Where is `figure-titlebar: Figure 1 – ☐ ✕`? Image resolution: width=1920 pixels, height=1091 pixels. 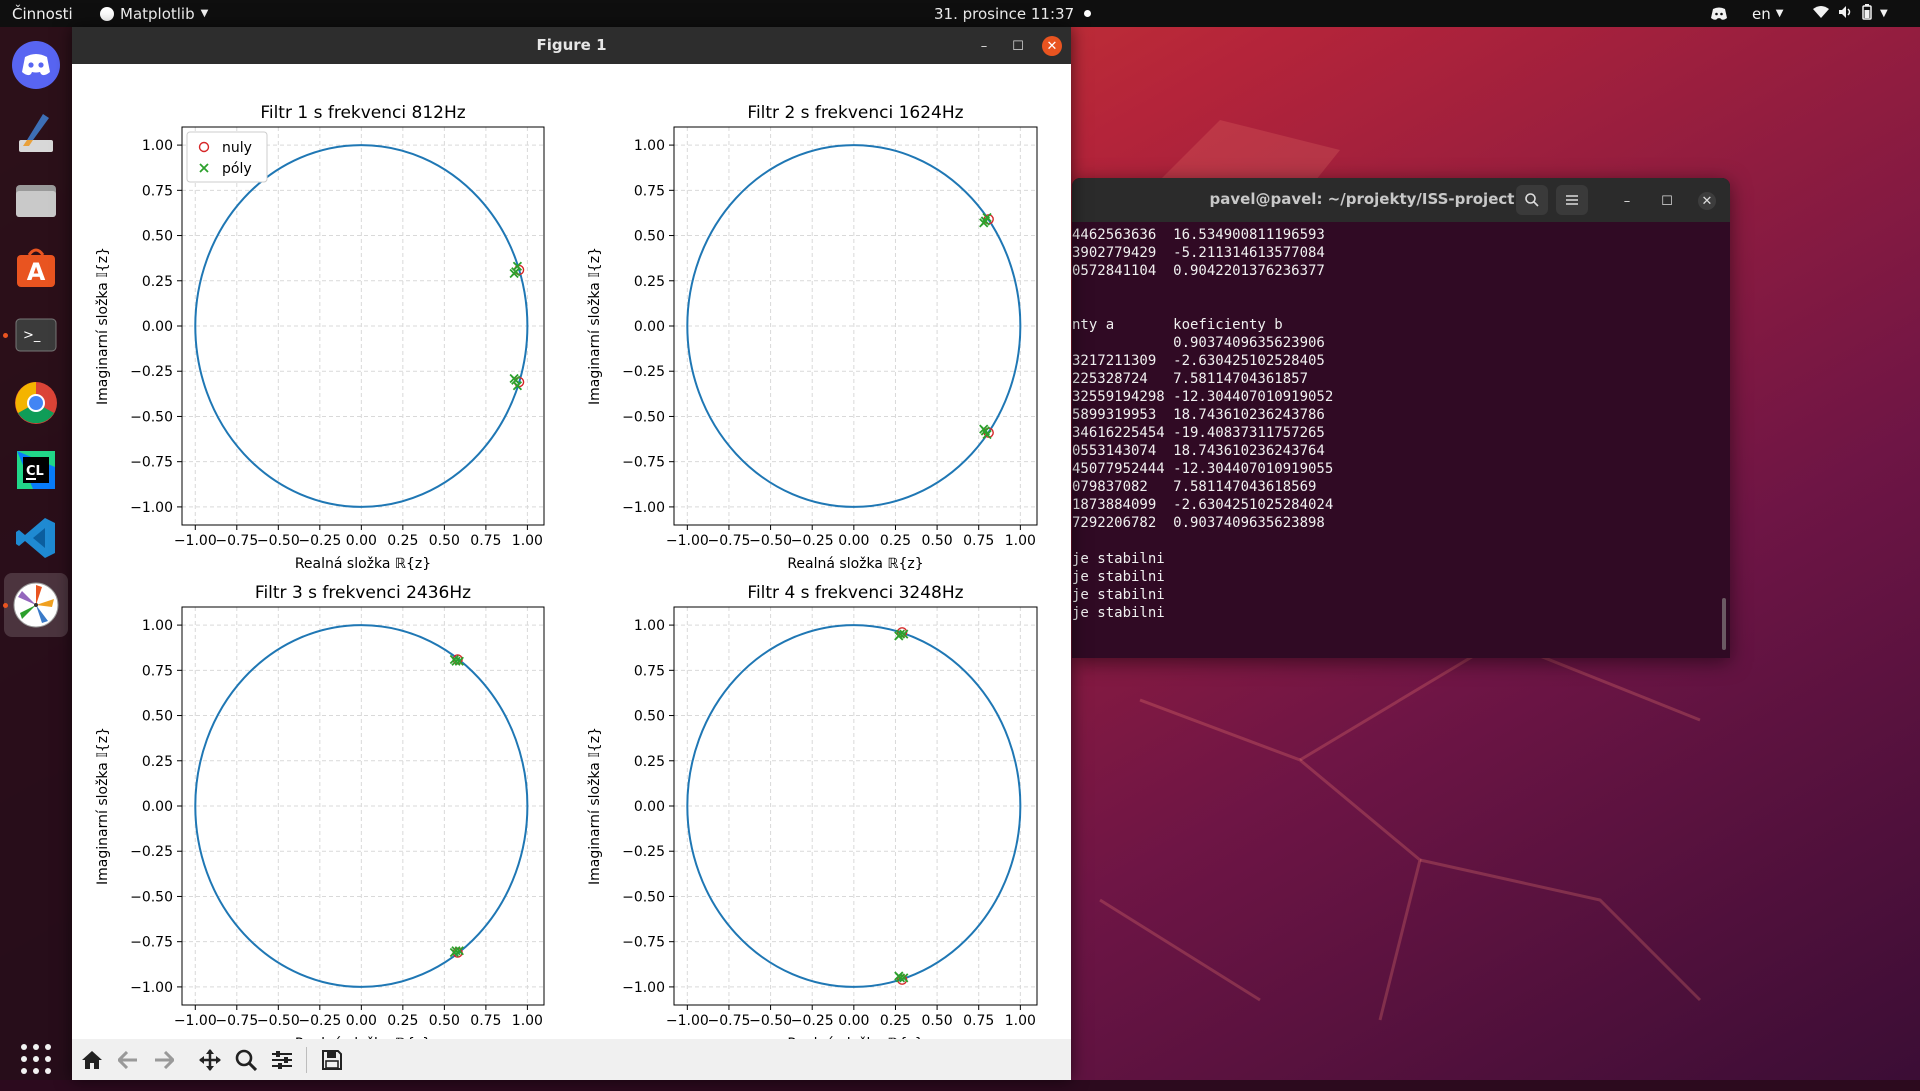
figure-titlebar: Figure 1 – ☐ ✕ is located at coordinates (571, 45).